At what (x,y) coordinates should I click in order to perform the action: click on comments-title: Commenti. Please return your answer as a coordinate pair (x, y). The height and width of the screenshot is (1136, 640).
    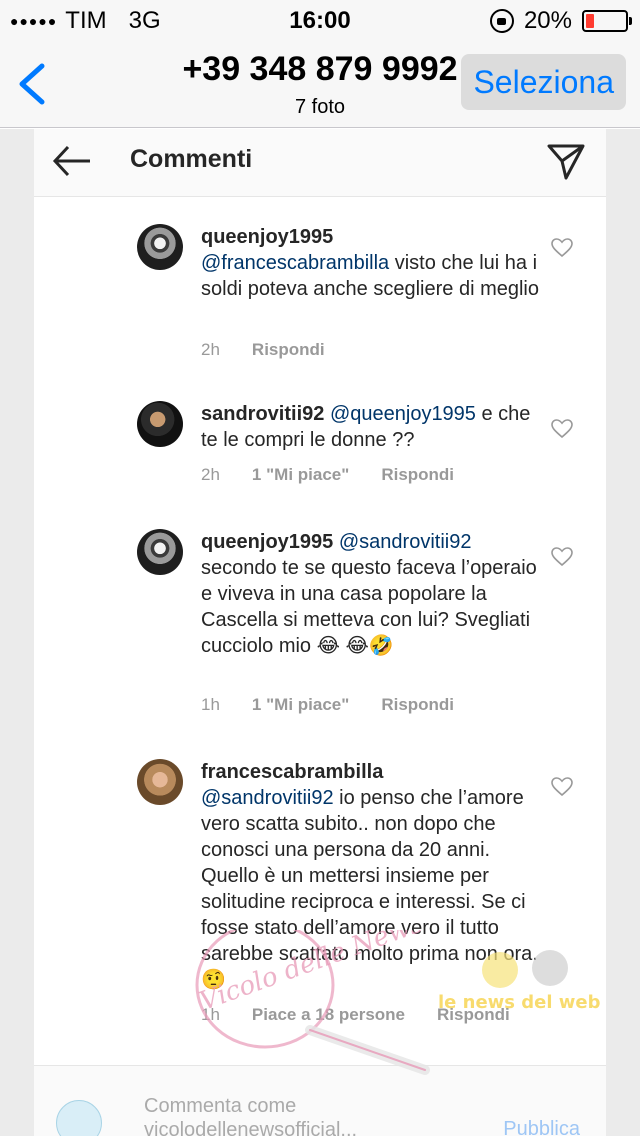
    Looking at the image, I should click on (191, 159).